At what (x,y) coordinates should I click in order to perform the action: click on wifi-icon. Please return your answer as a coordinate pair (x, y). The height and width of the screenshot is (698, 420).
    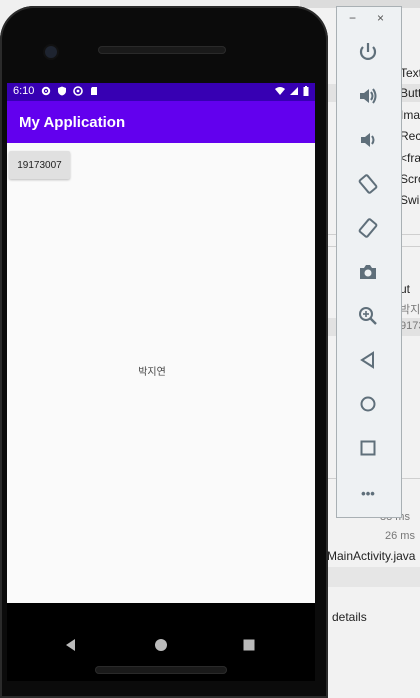
    Looking at the image, I should click on (280, 92).